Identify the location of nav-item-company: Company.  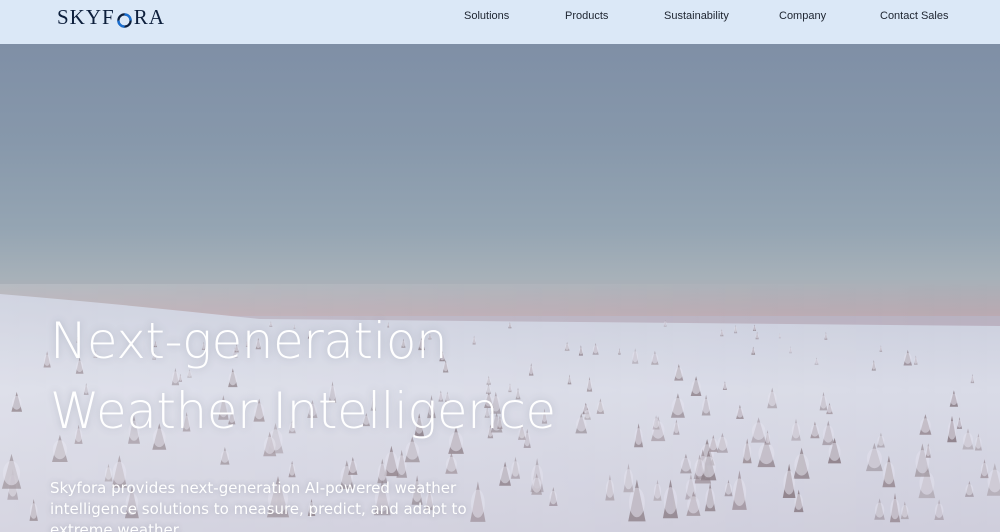
(802, 16).